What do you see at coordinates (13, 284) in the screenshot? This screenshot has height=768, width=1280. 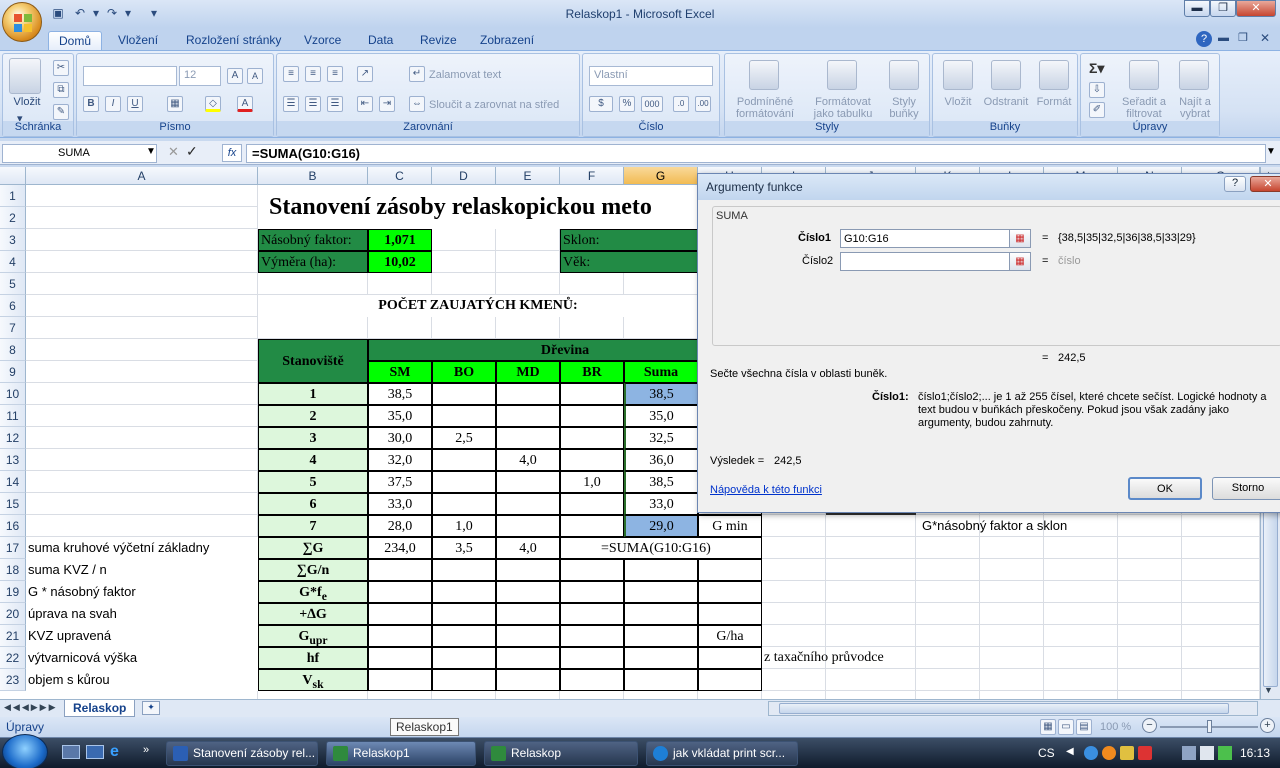 I see `row-header: 5` at bounding box center [13, 284].